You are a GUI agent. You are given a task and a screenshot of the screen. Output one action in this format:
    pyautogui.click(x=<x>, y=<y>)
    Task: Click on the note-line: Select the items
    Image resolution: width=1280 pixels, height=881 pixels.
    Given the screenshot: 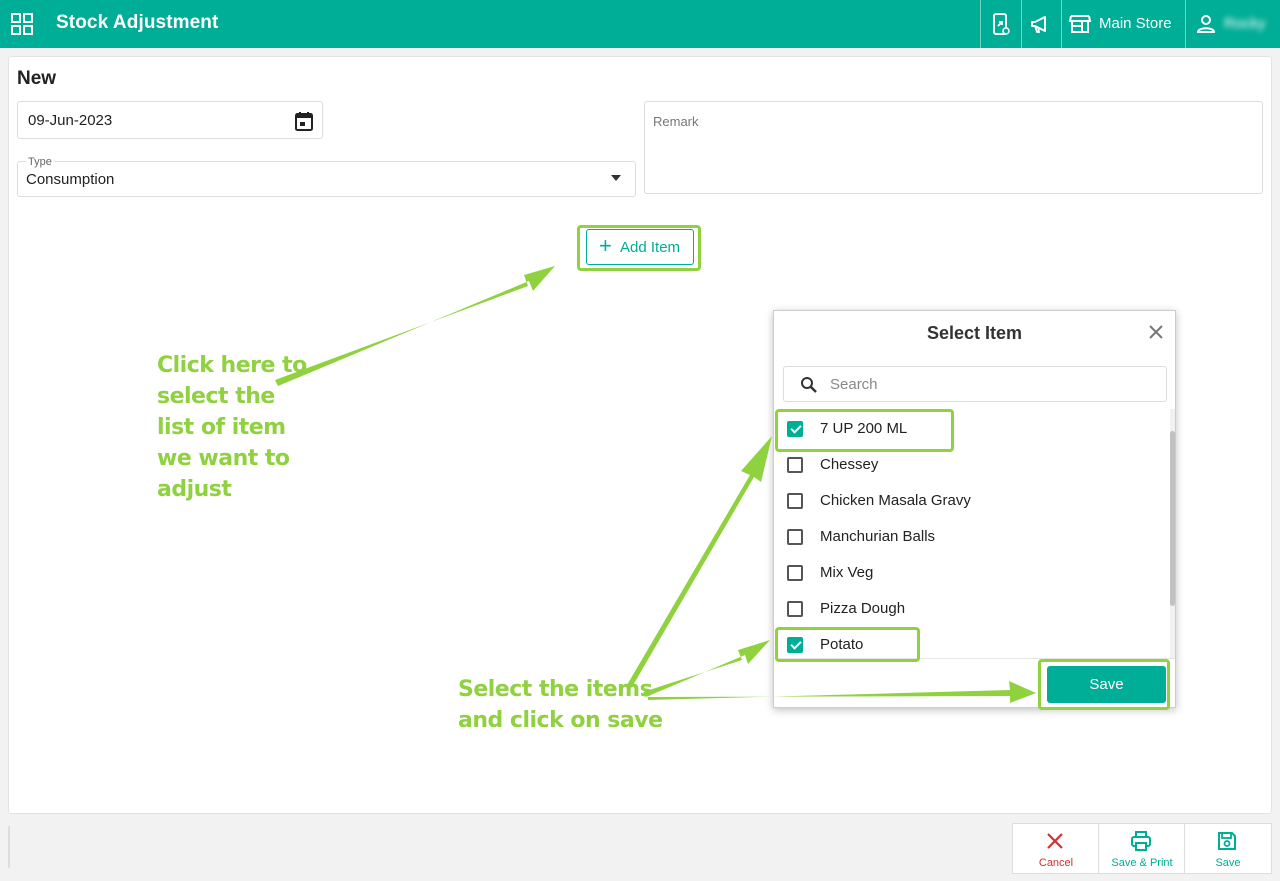 What is the action you would take?
    pyautogui.click(x=555, y=689)
    